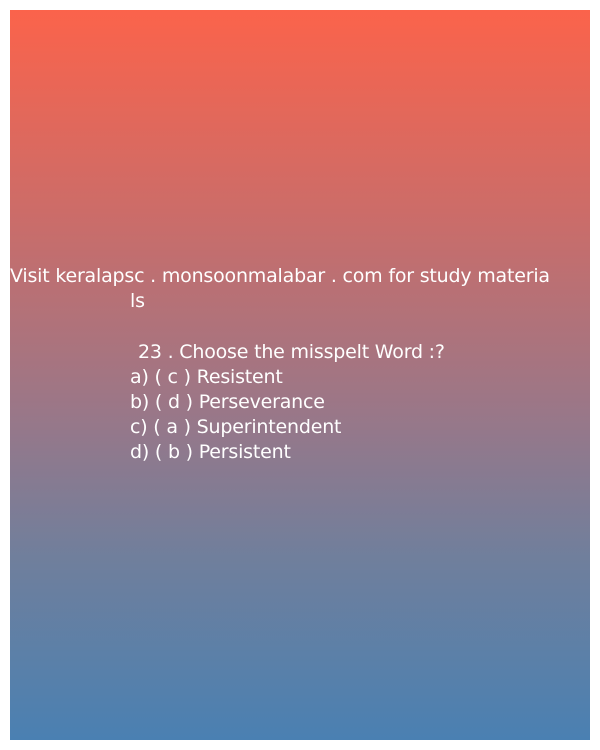 The height and width of the screenshot is (750, 600). Describe the element at coordinates (227, 402) in the screenshot. I see `option-b: b) ( d ) Perseverance` at that location.